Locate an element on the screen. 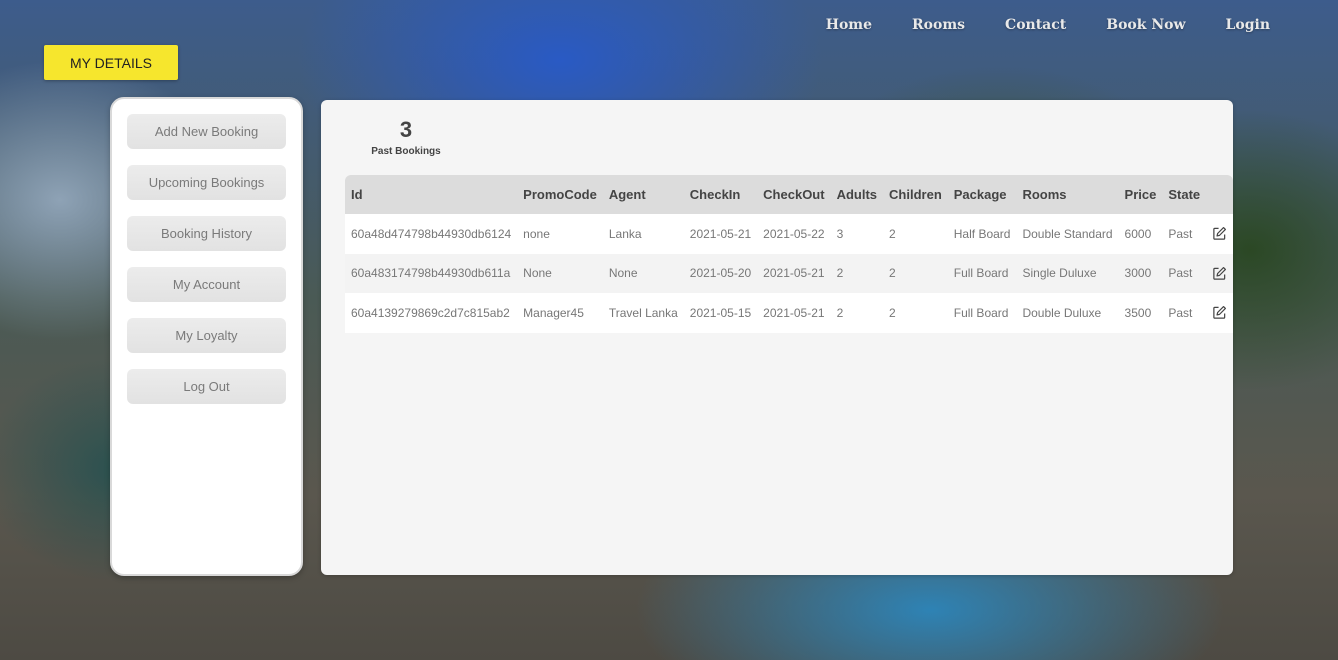 The image size is (1338, 660). column-header-id: Id is located at coordinates (431, 194).